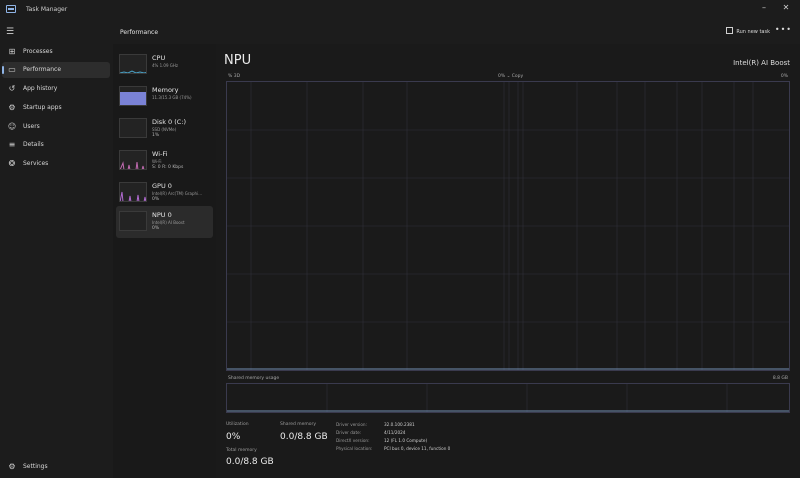 The width and height of the screenshot is (800, 478). I want to click on graph-top-left-label: % 3D, so click(234, 76).